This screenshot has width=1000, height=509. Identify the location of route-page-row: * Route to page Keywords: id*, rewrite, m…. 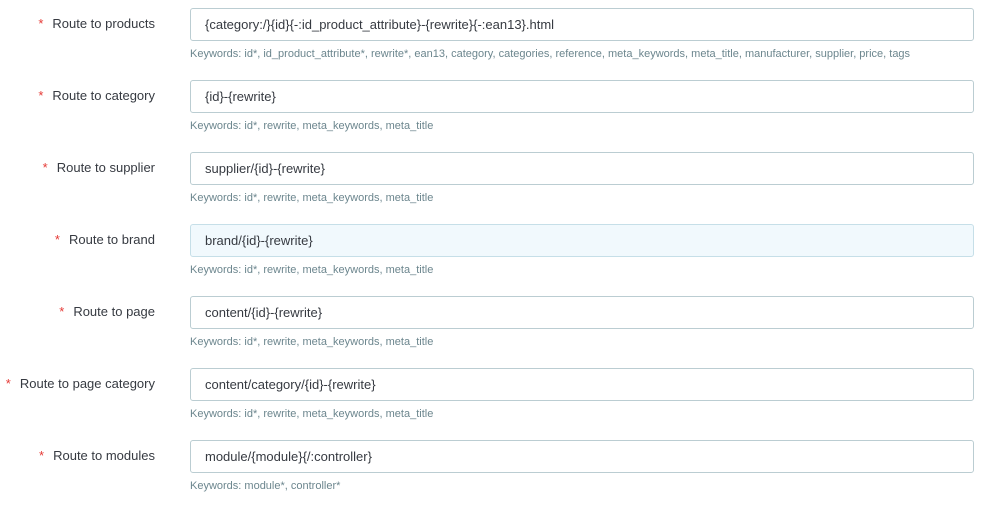
(500, 329).